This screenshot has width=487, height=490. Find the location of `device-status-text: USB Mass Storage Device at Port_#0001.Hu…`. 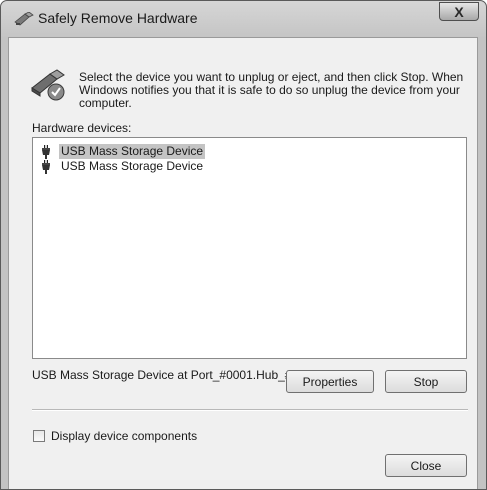

device-status-text: USB Mass Storage Device at Port_#0001.Hu… is located at coordinates (175, 375).